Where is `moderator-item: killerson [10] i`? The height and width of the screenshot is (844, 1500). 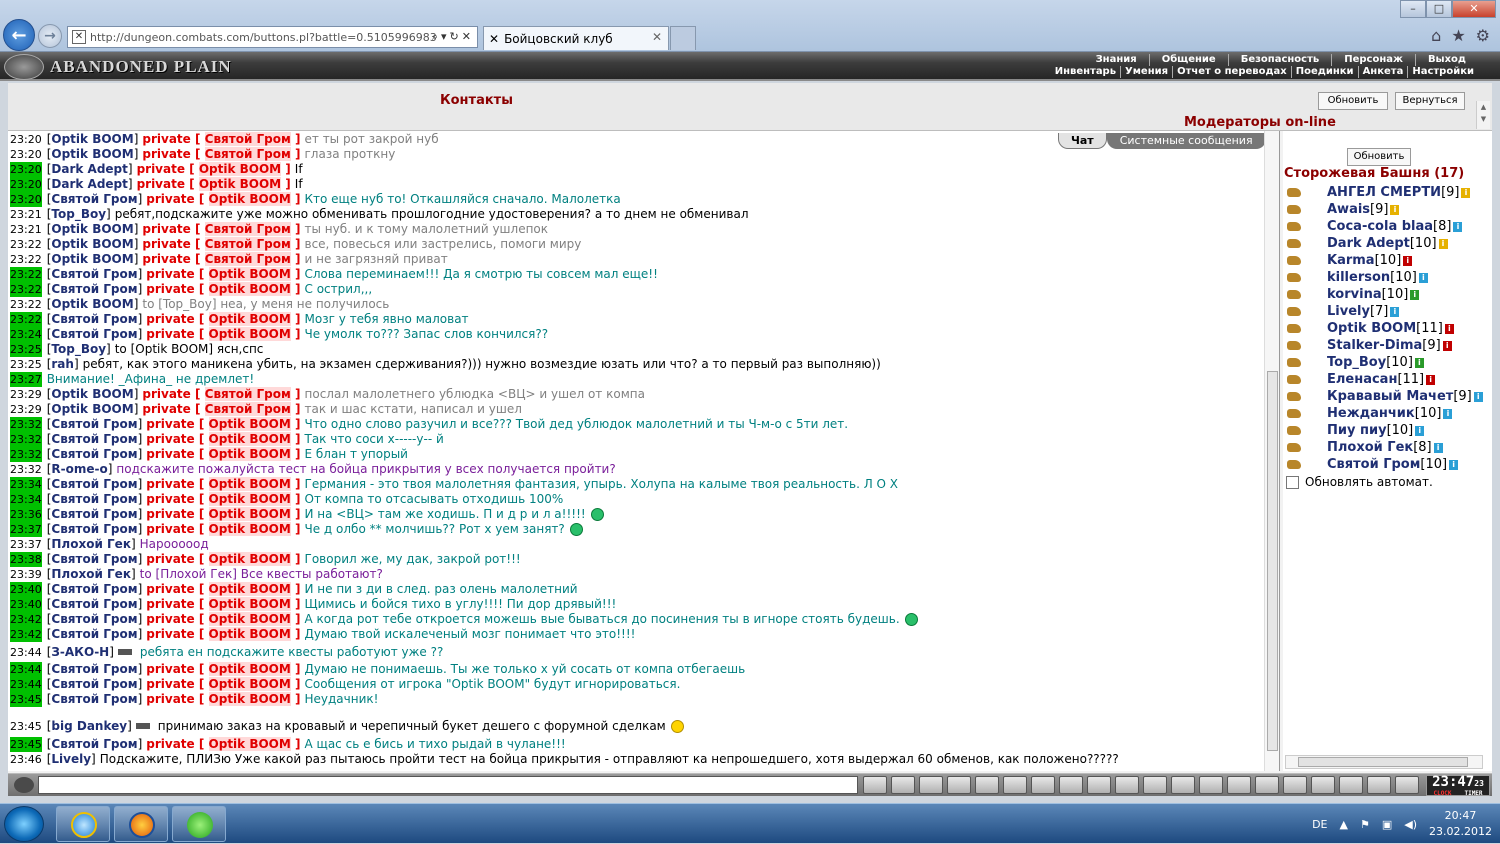 moderator-item: killerson [10] i is located at coordinates (1385, 277).